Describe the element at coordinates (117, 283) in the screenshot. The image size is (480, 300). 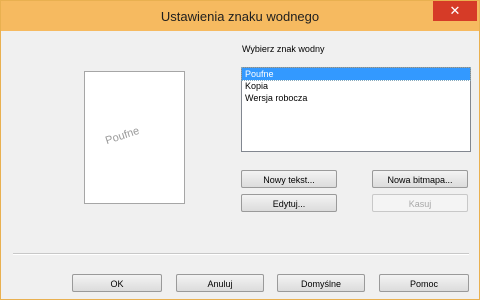
I see `ok-button: OK` at that location.